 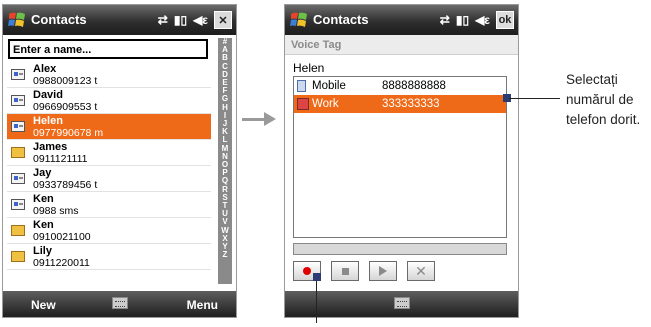 I want to click on alphabet-letter: Z, so click(x=225, y=255).